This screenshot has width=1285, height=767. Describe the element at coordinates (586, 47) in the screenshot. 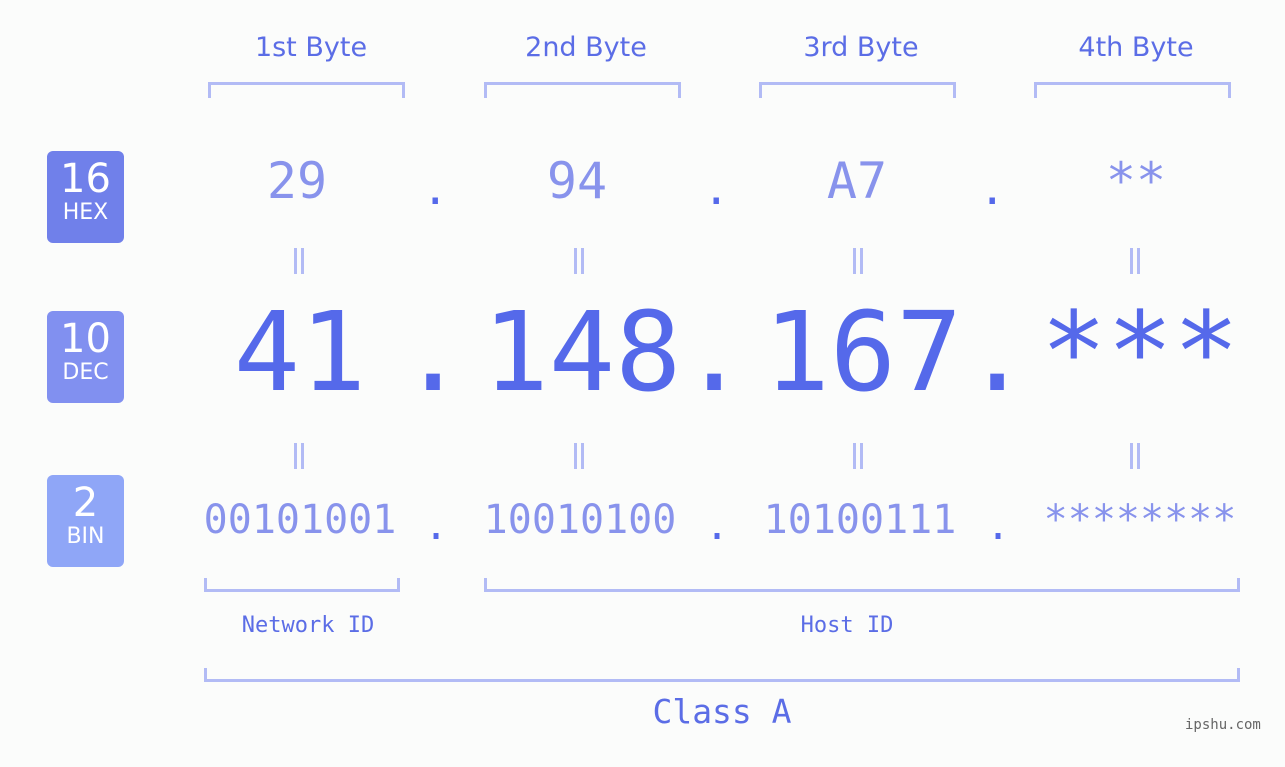

I see `byte-header-2: 2nd Byte` at that location.